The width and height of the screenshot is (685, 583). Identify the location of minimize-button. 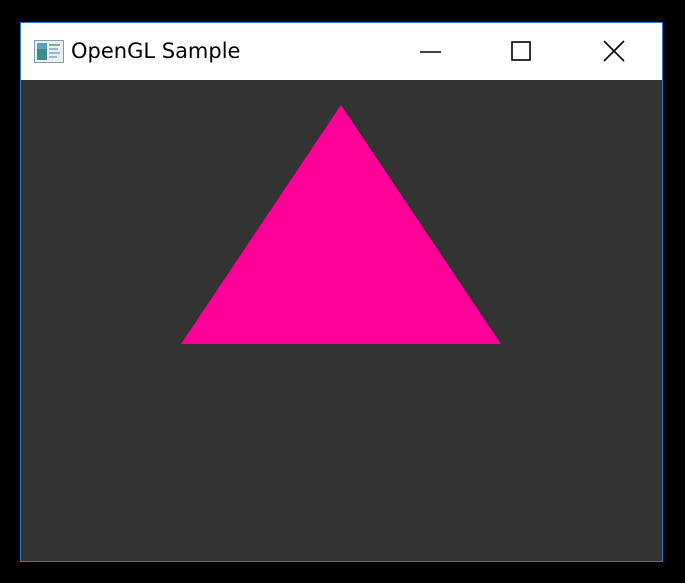
(430, 51).